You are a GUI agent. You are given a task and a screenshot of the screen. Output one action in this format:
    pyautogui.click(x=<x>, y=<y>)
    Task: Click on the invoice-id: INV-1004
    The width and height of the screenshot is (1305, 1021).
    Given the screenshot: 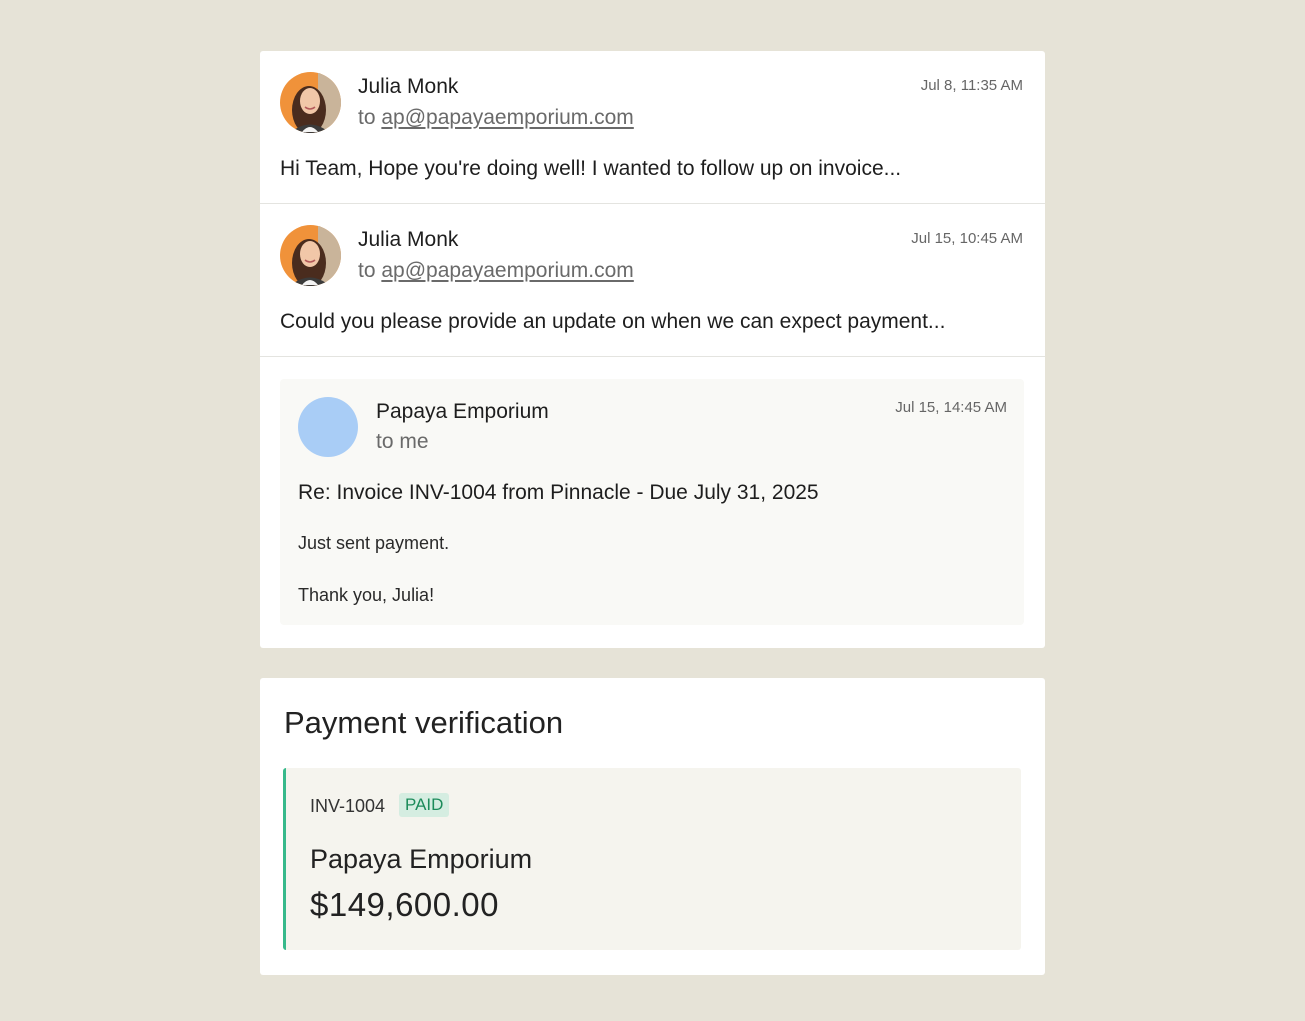 What is the action you would take?
    pyautogui.click(x=348, y=806)
    